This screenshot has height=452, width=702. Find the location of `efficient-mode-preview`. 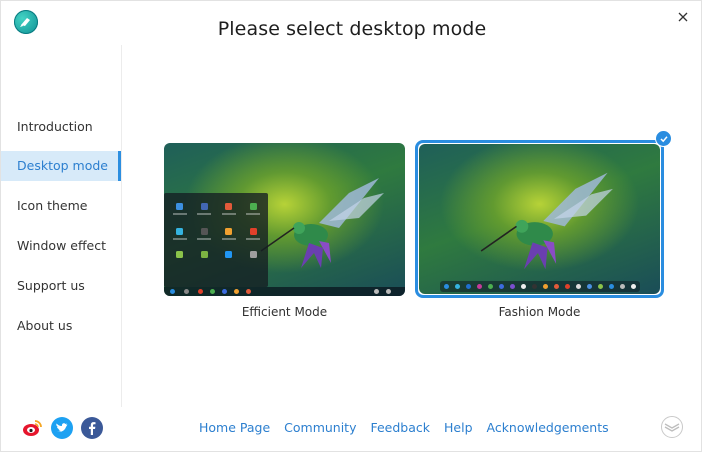

efficient-mode-preview is located at coordinates (284, 219).